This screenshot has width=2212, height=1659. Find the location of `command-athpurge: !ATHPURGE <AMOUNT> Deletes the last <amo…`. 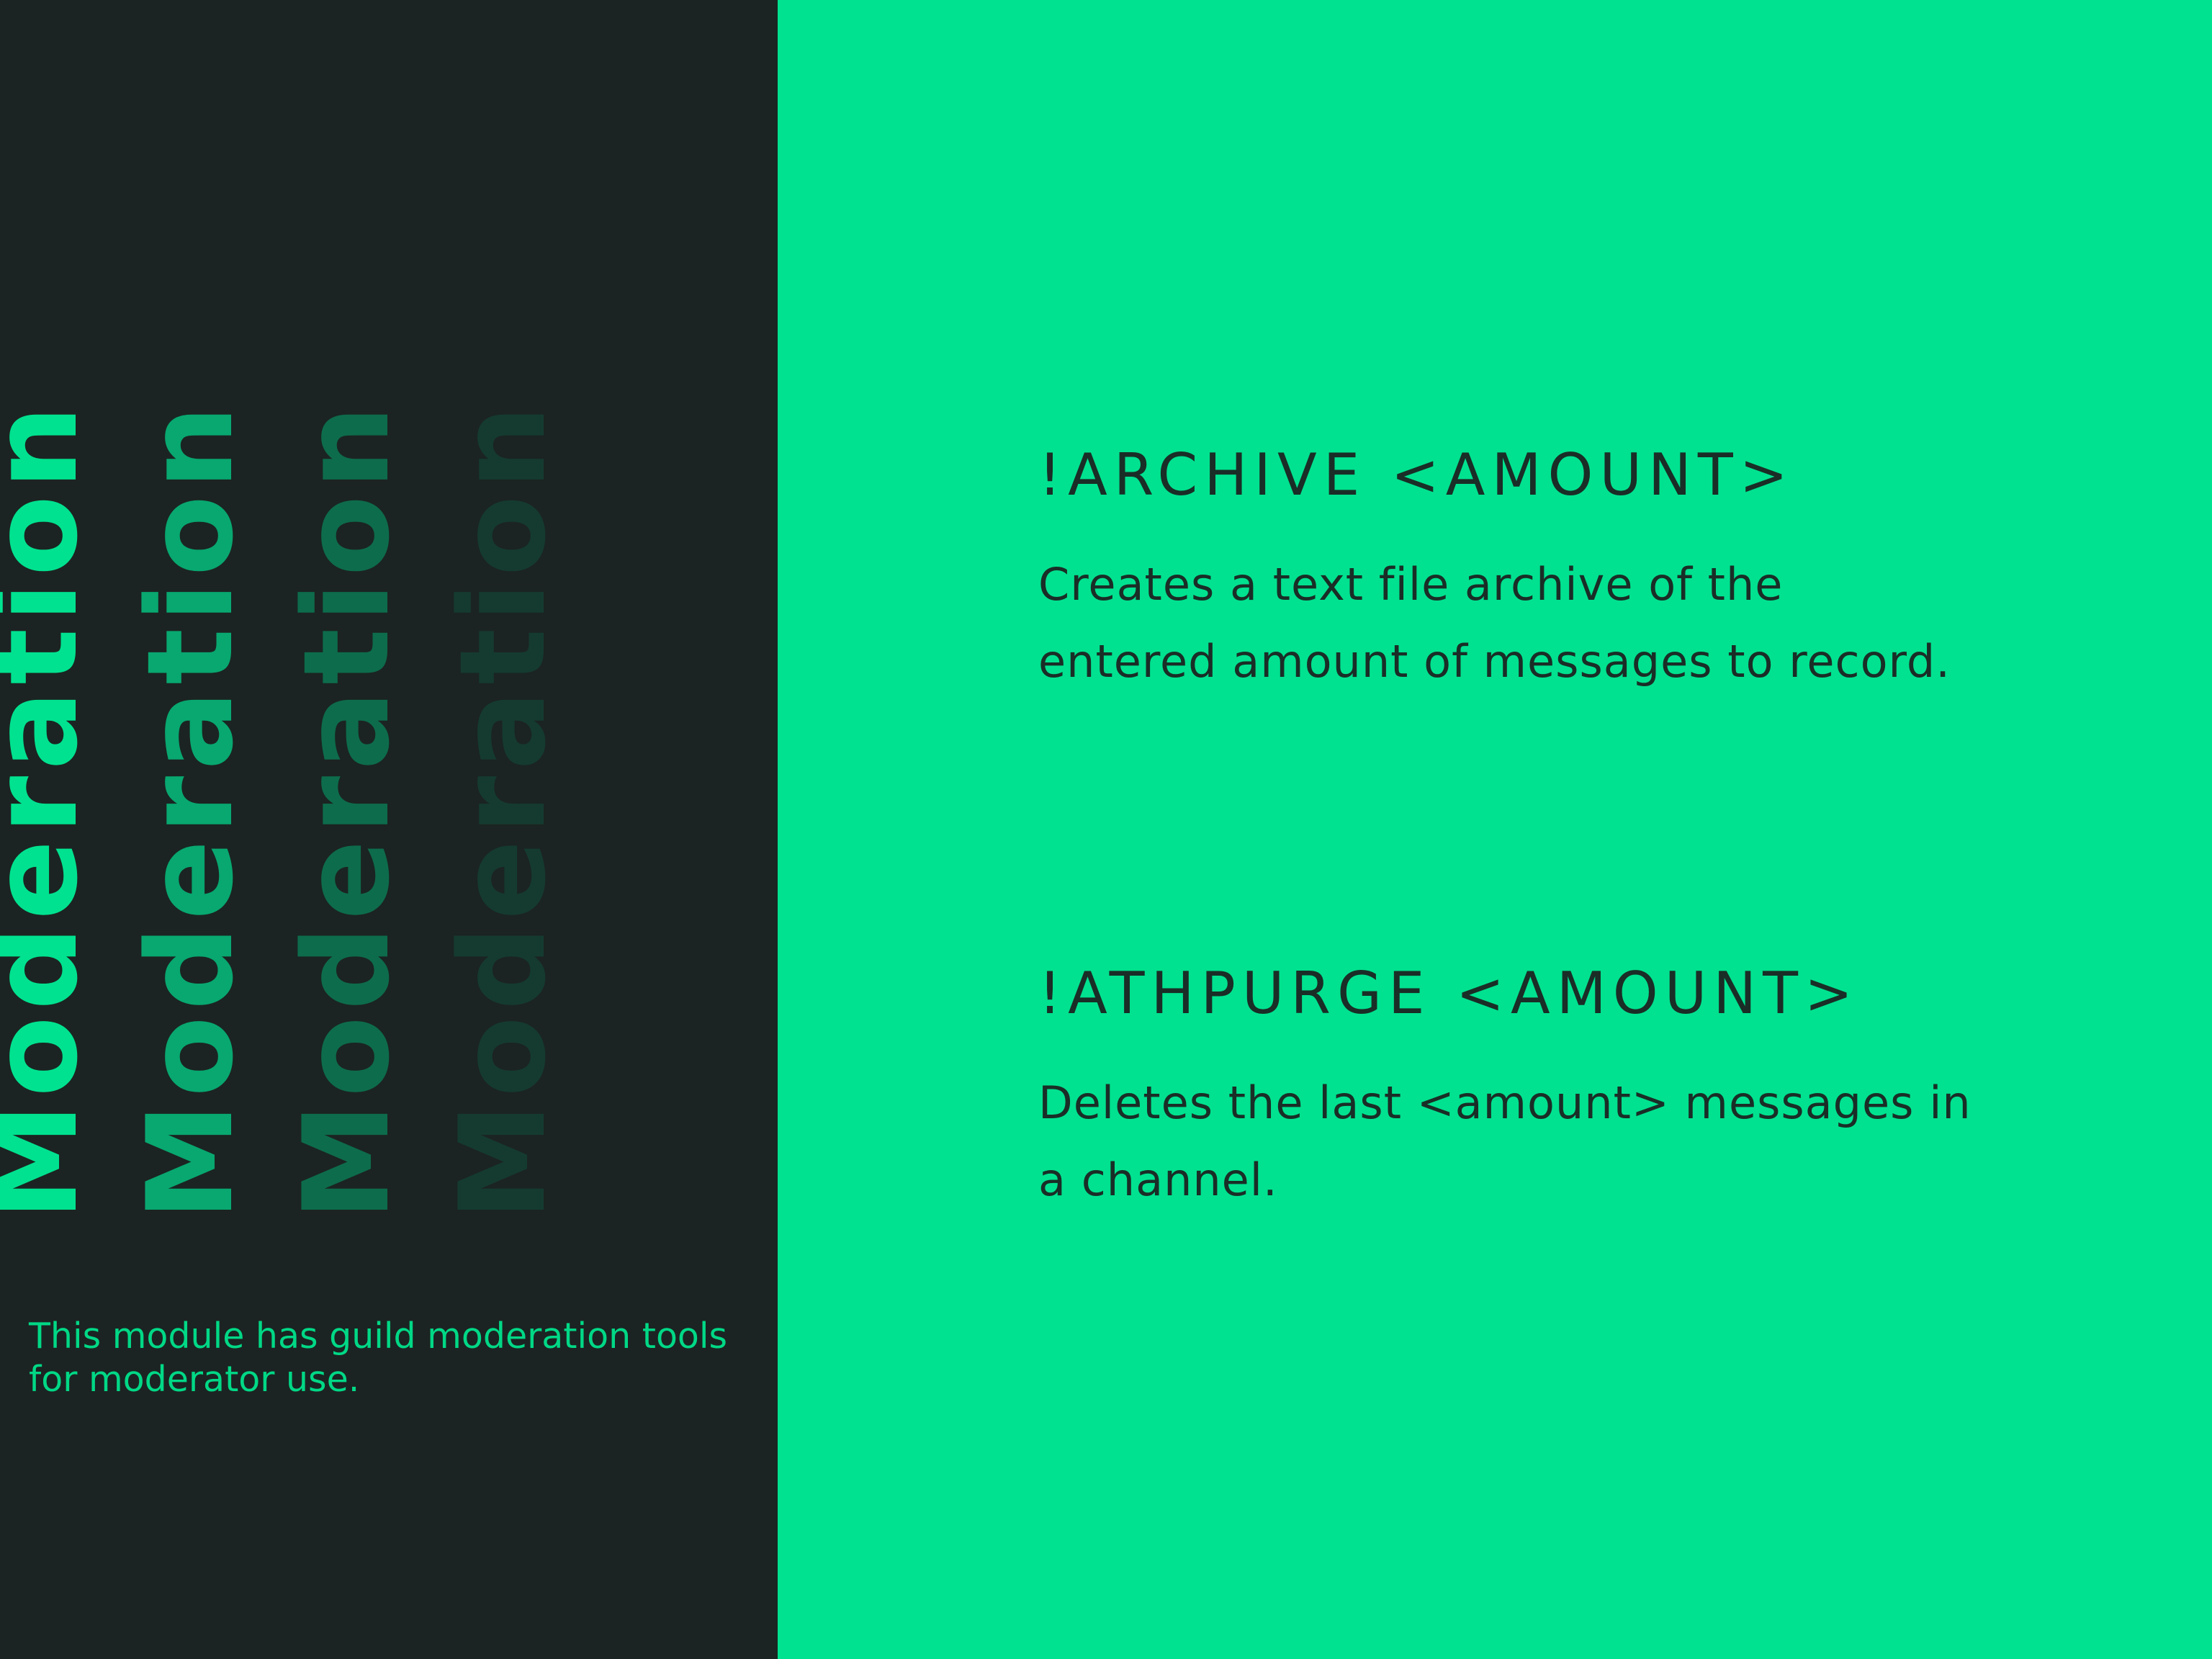

command-athpurge: !ATHPURGE <AMOUNT> Deletes the last <amo… is located at coordinates (1542, 1088).